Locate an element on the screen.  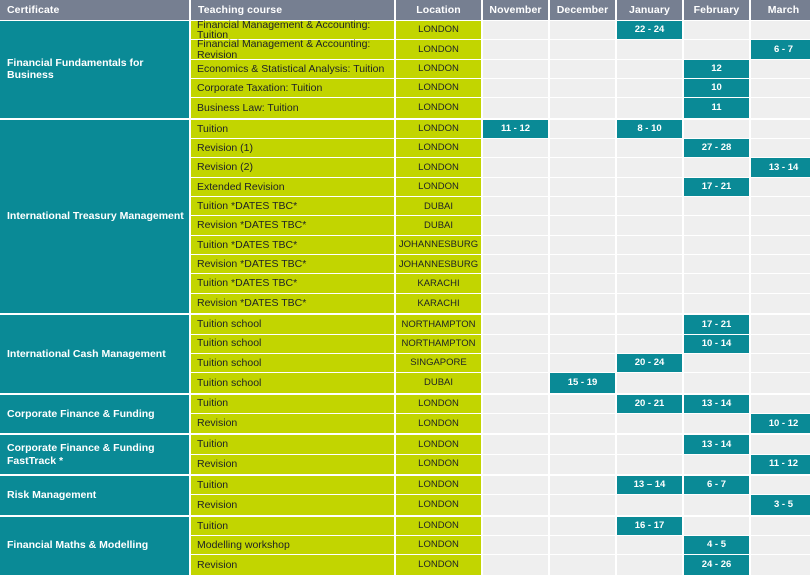
course-name-cell: Revision (1) is located at coordinates (292, 148).